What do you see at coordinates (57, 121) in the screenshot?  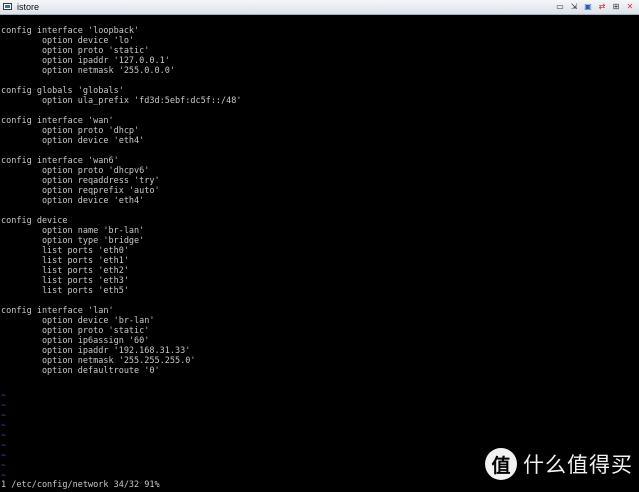 I see `terminal-line: config interface 'wan'` at bounding box center [57, 121].